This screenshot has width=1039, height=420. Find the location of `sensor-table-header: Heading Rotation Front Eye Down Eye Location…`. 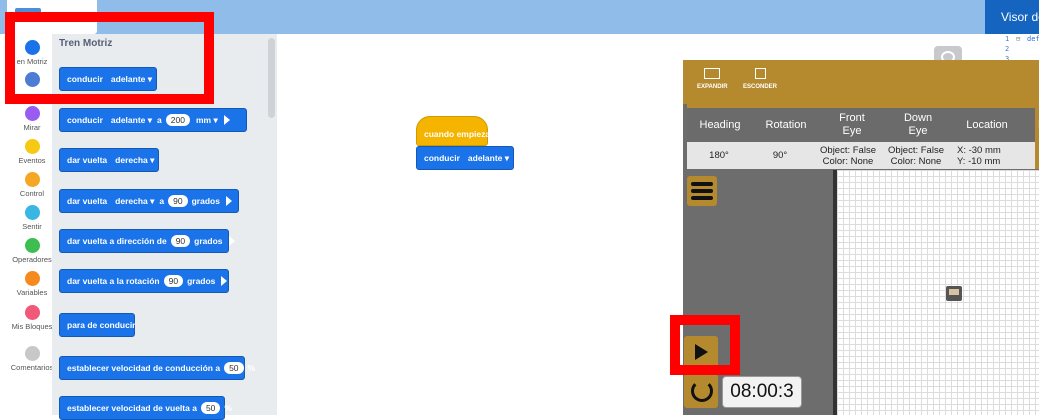

sensor-table-header: Heading Rotation Front Eye Down Eye Location… is located at coordinates (863, 125).